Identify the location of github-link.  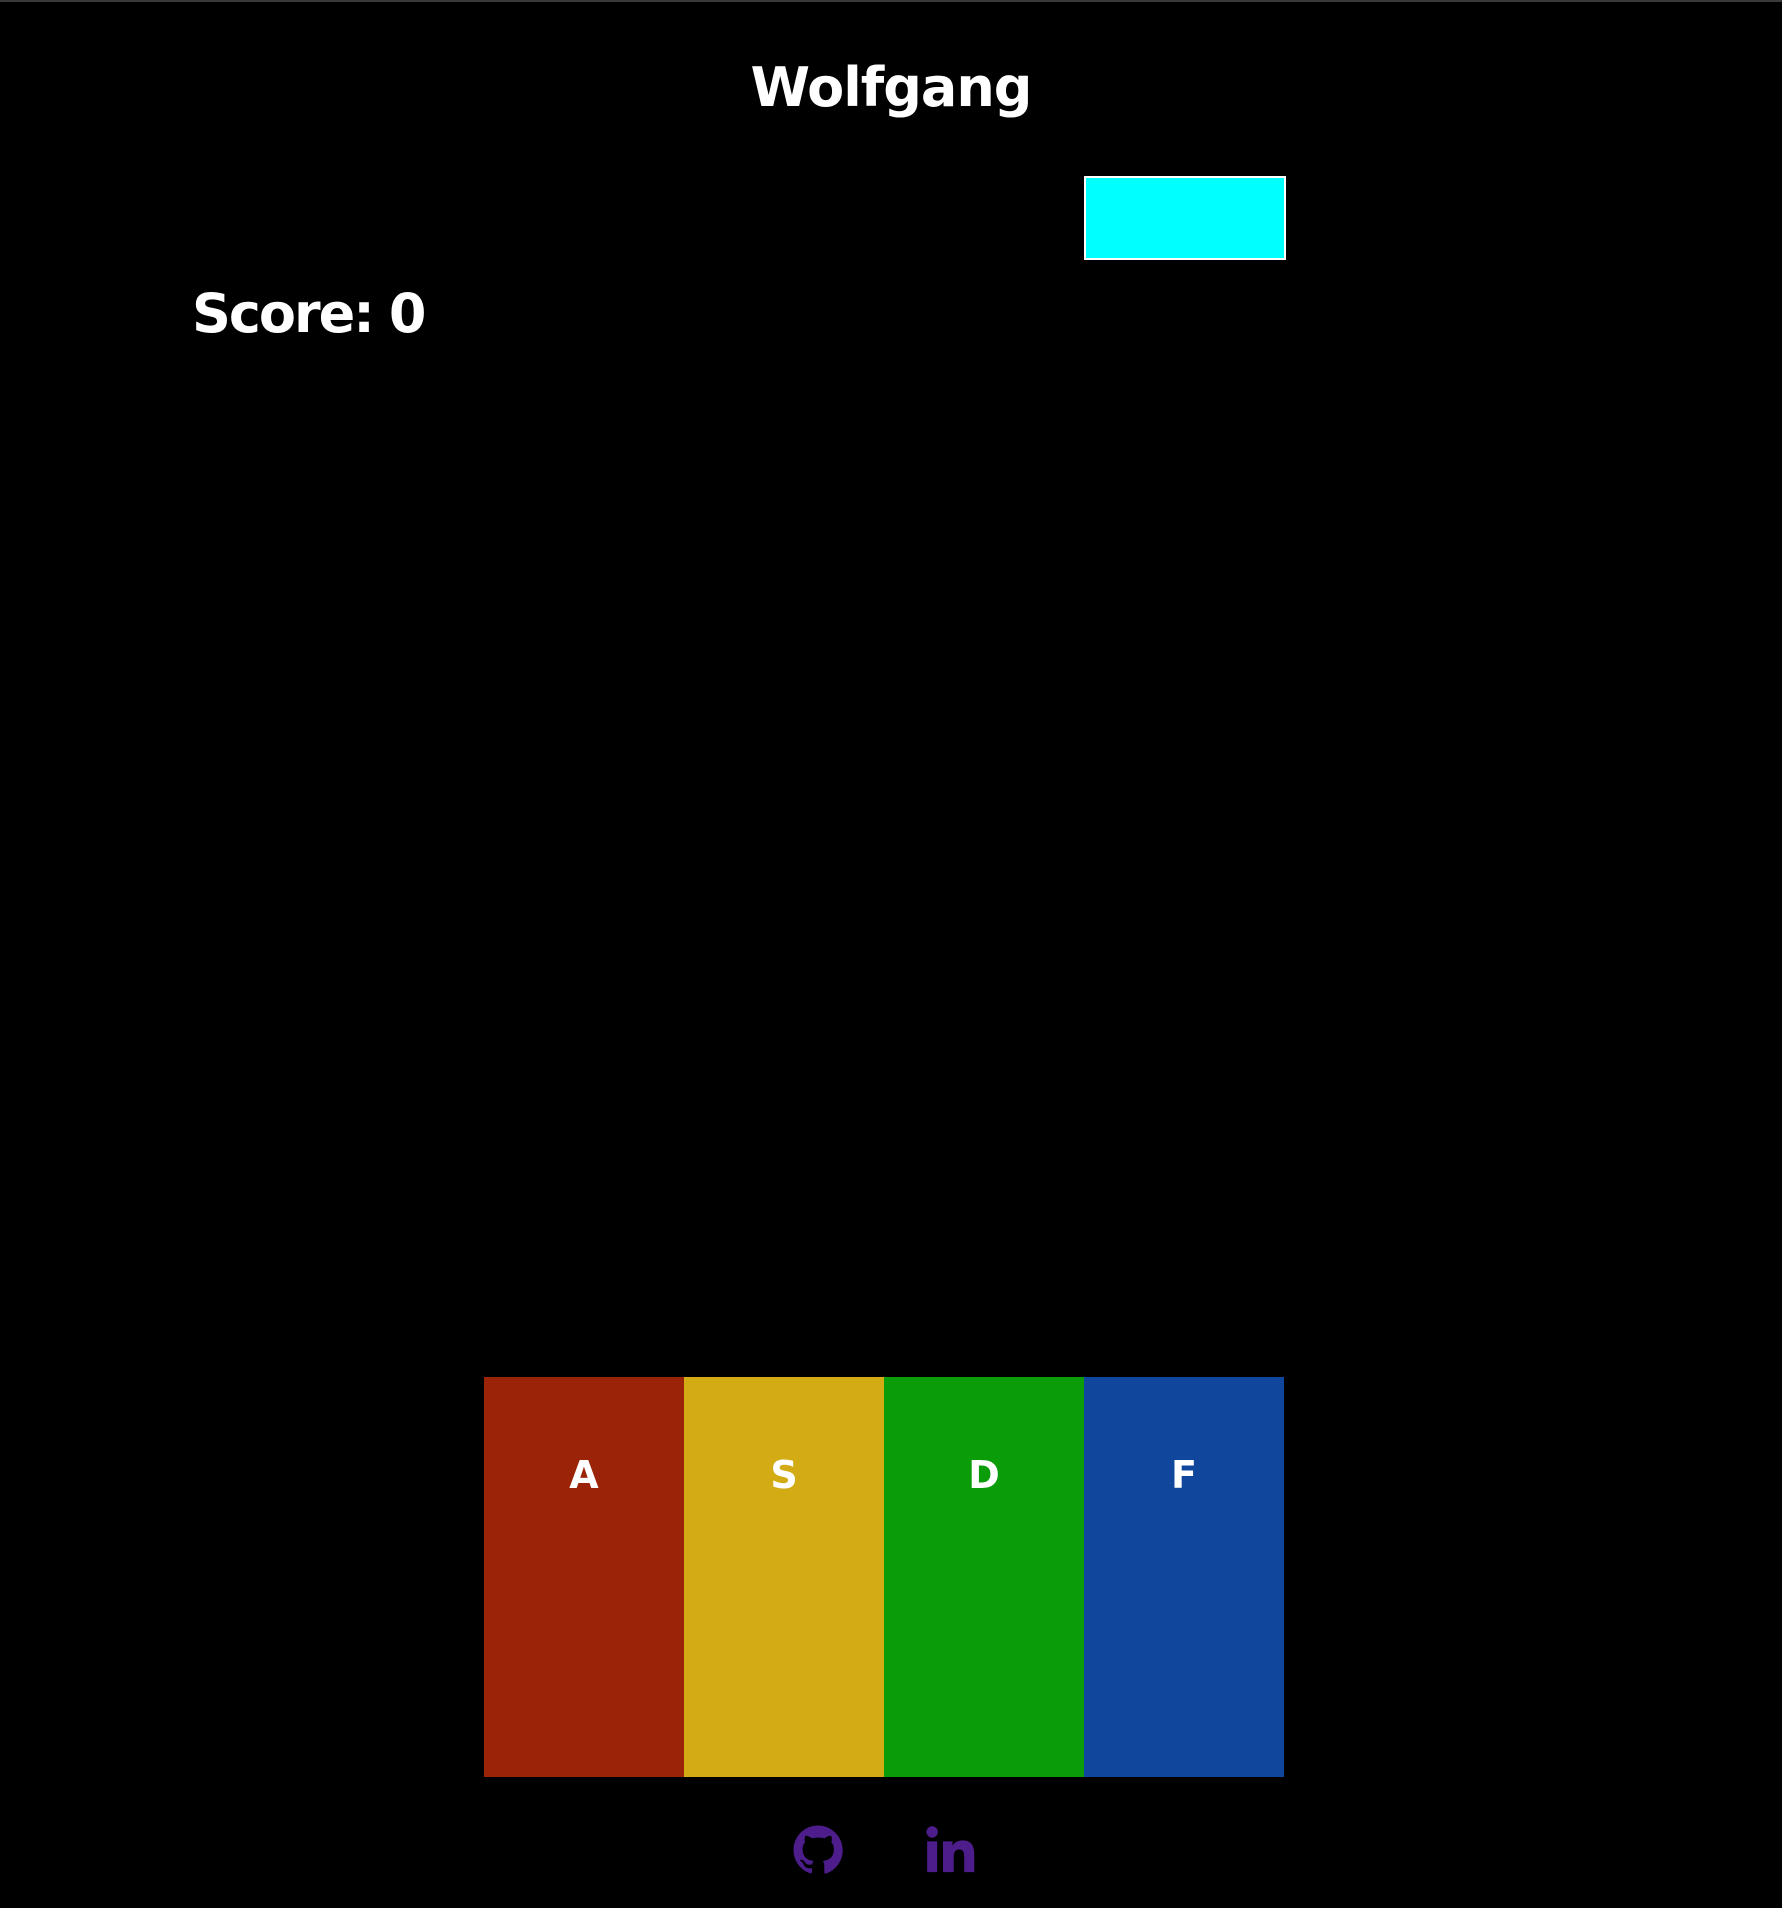
(818, 1850).